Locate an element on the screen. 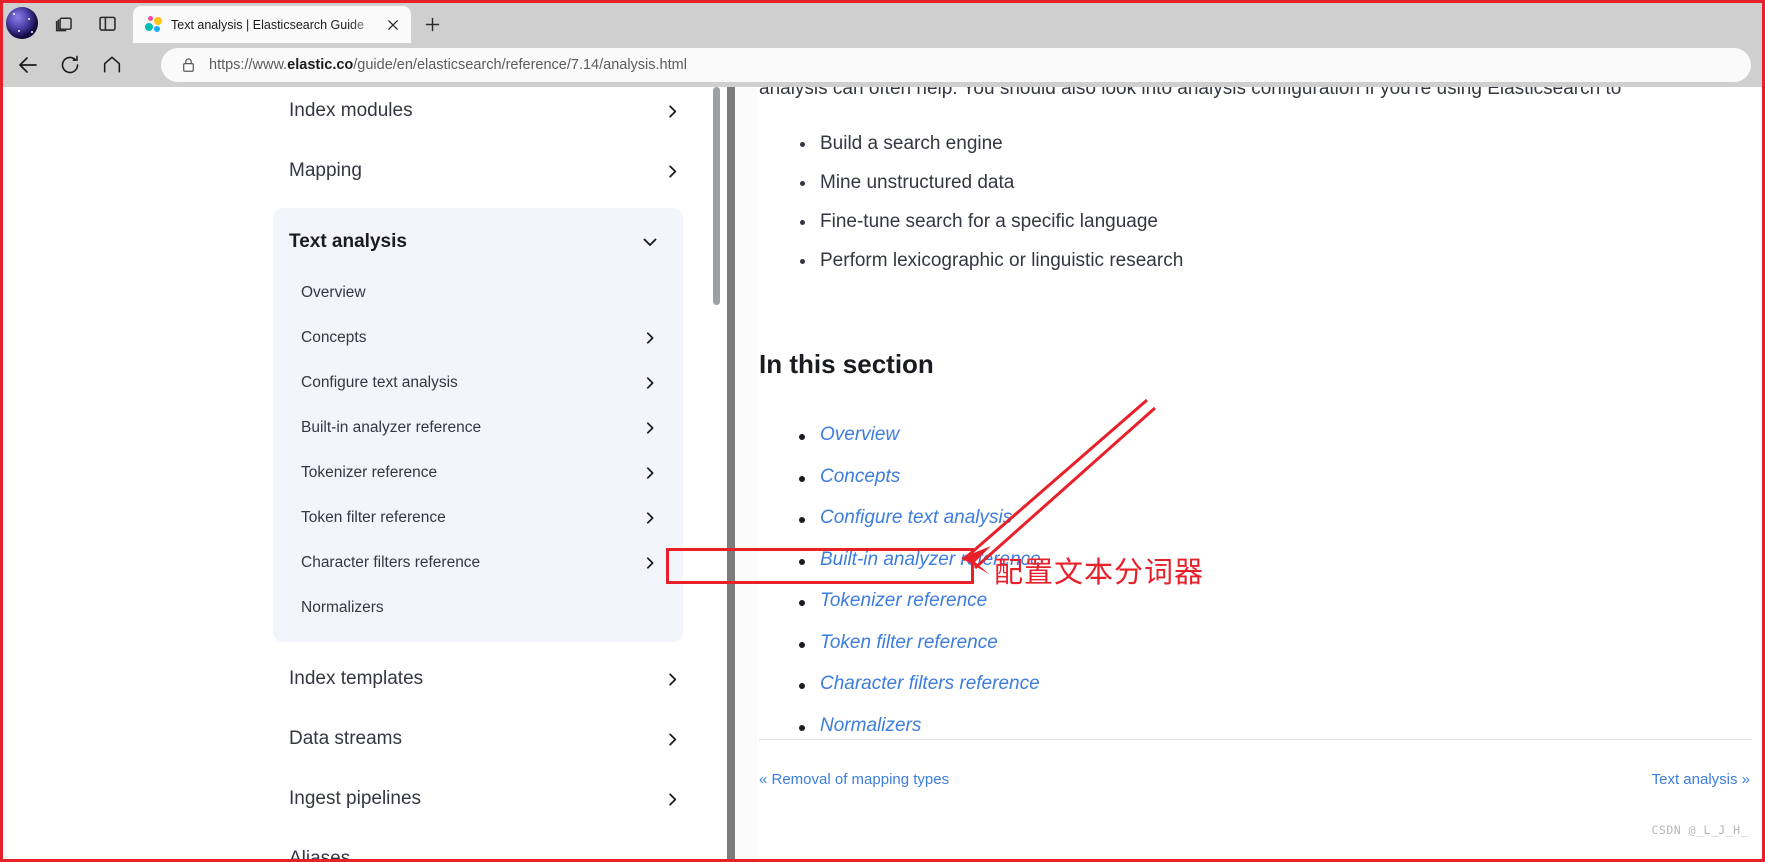  list-item: Fine-tune search for a specific language is located at coordinates (990, 222).